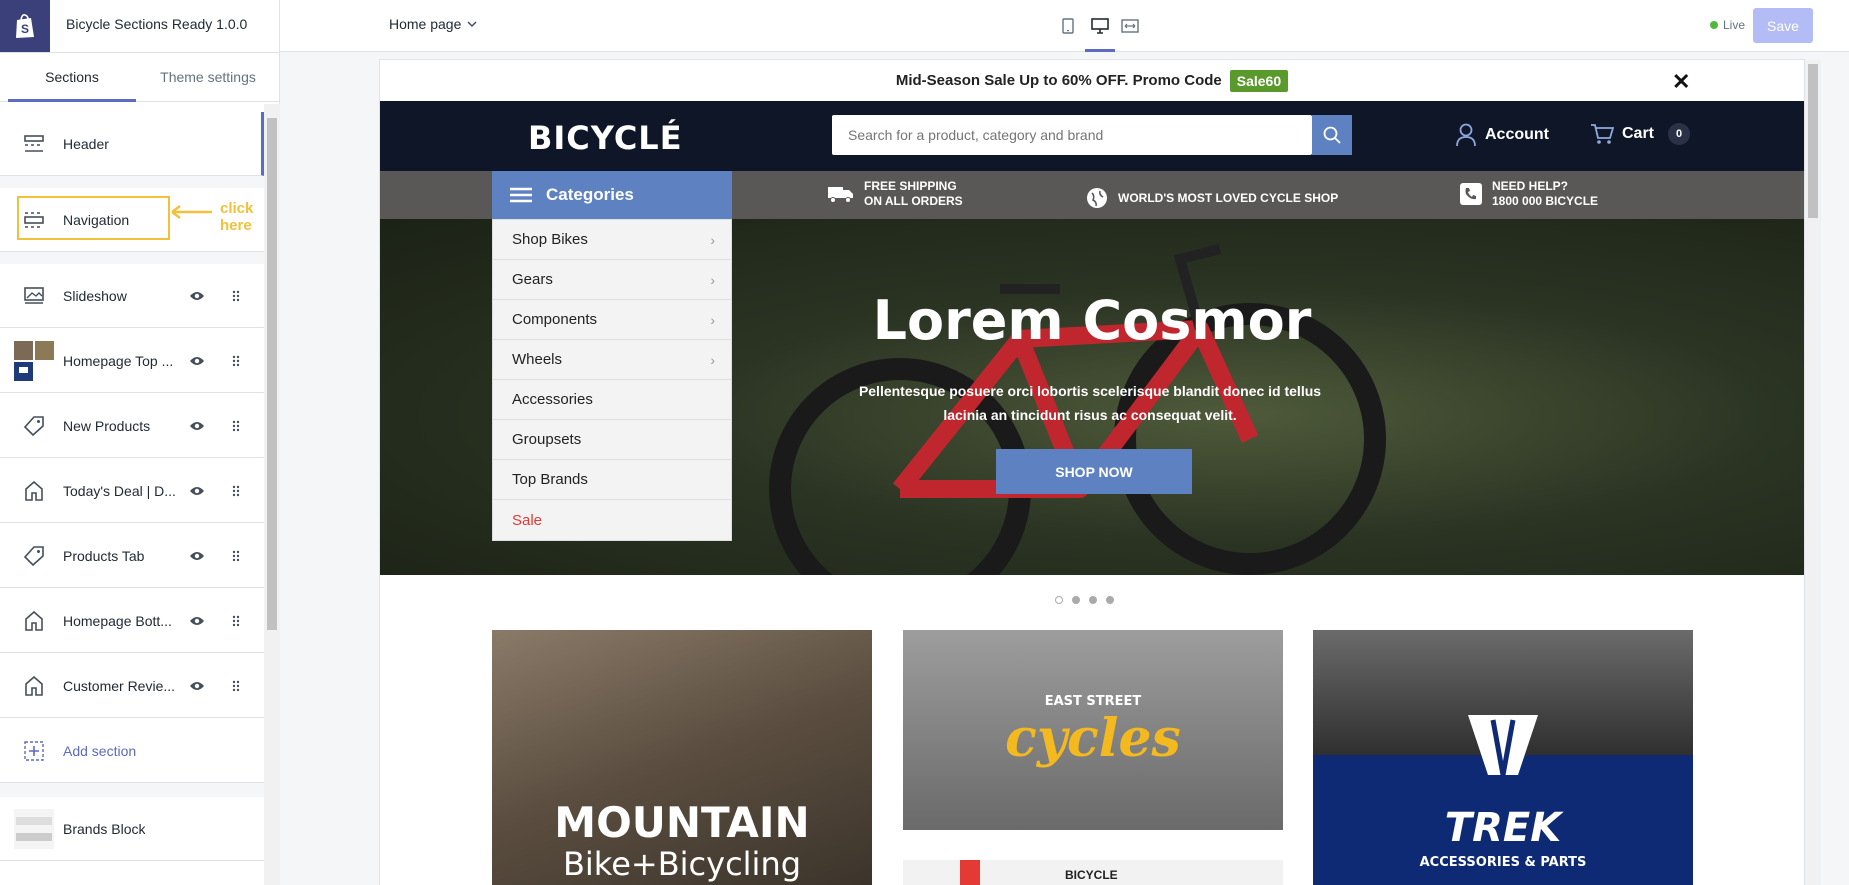 Image resolution: width=1849 pixels, height=885 pixels. I want to click on banner-mountain: MOUNTAIN Bike+Bicycling, so click(682, 757).